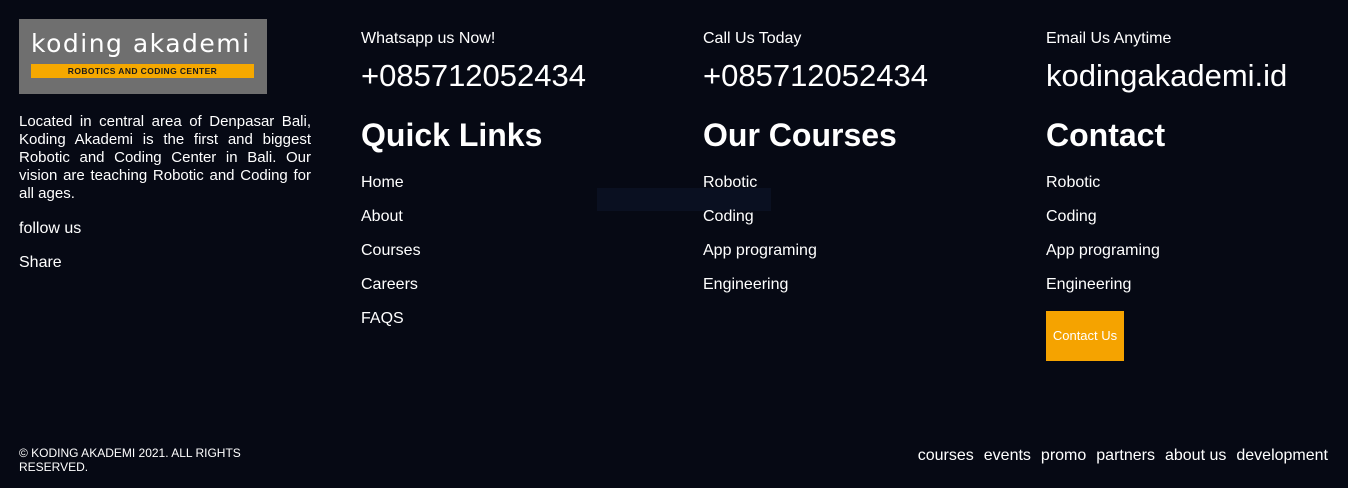  I want to click on whatsapp-number: +085712052434, so click(473, 76).